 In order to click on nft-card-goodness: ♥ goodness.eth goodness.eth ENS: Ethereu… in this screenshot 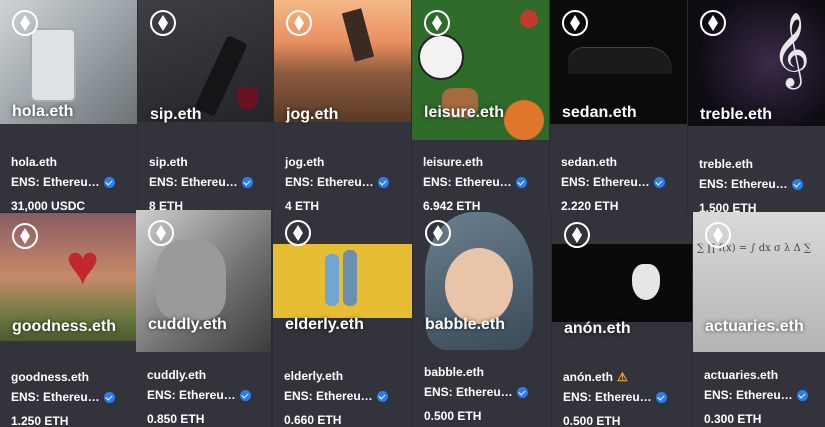, I will do `click(68, 320)`.